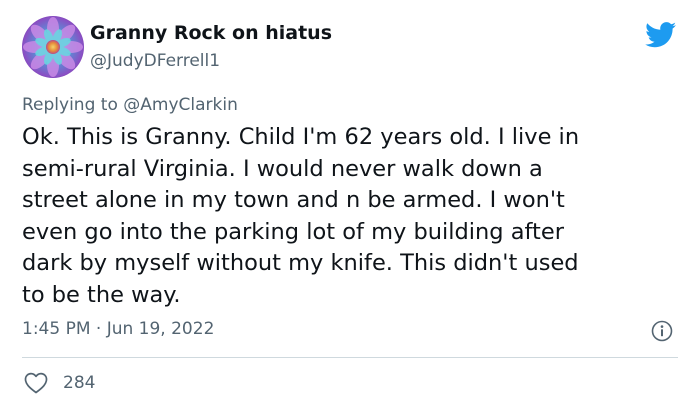  Describe the element at coordinates (118, 329) in the screenshot. I see `tweet-timestamp: 1:45 PM · Jun 19, 2022` at that location.